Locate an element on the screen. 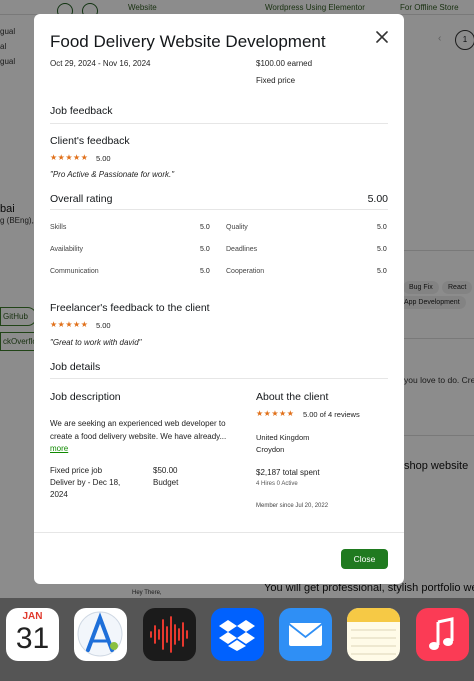  notes-icon is located at coordinates (373, 634).